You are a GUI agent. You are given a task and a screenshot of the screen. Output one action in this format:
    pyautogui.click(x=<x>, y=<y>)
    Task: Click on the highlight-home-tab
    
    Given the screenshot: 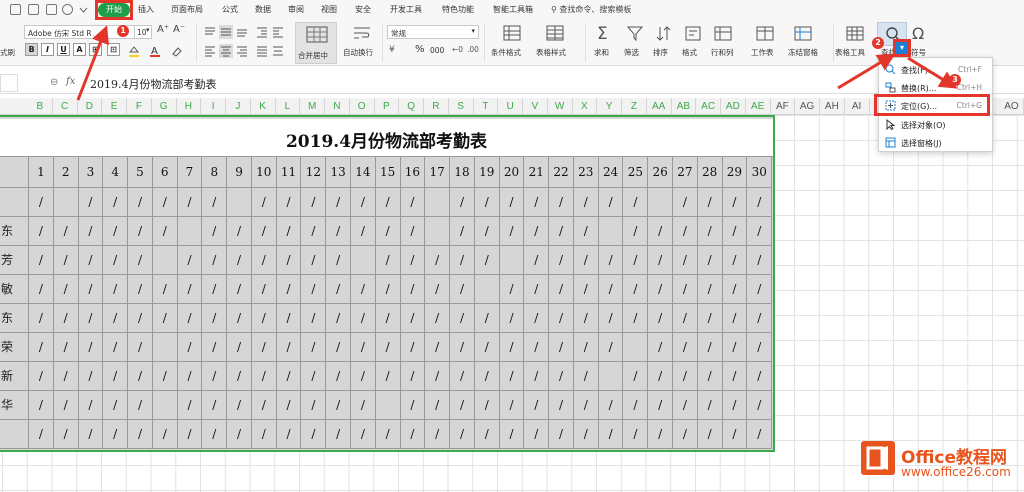 What is the action you would take?
    pyautogui.click(x=114, y=10)
    